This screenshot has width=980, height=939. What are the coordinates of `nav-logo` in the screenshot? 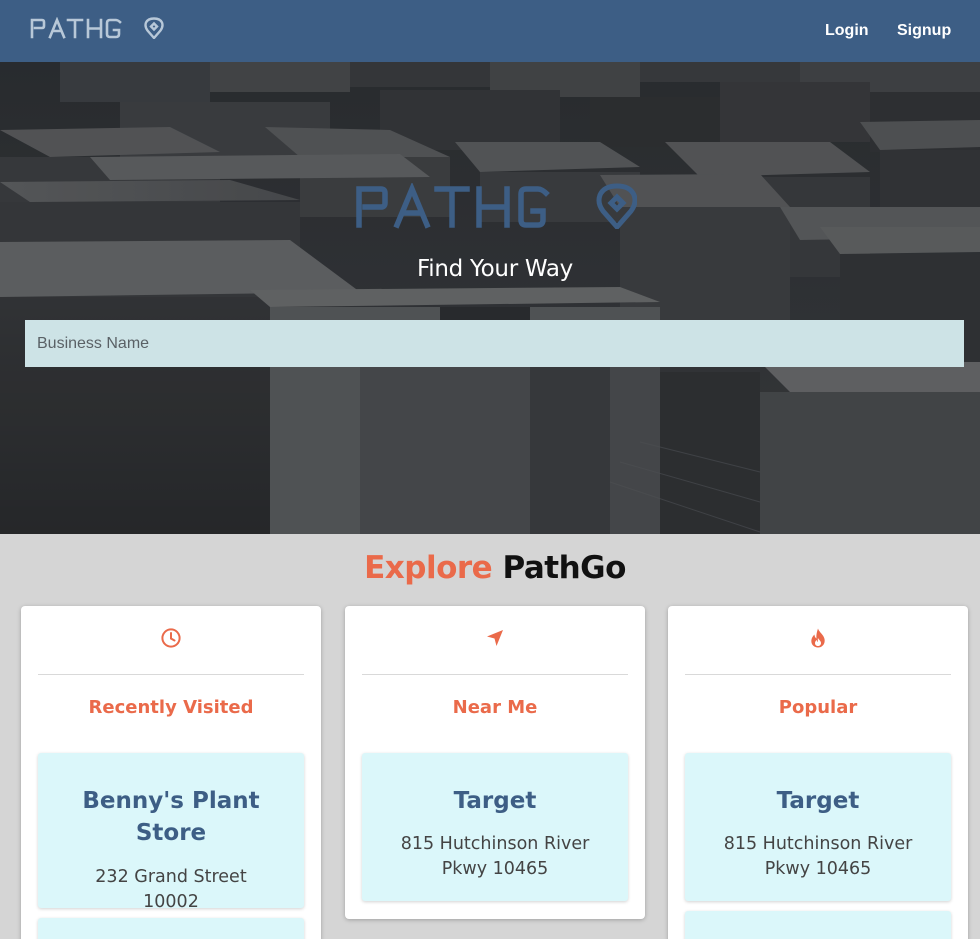 It's located at (97, 28).